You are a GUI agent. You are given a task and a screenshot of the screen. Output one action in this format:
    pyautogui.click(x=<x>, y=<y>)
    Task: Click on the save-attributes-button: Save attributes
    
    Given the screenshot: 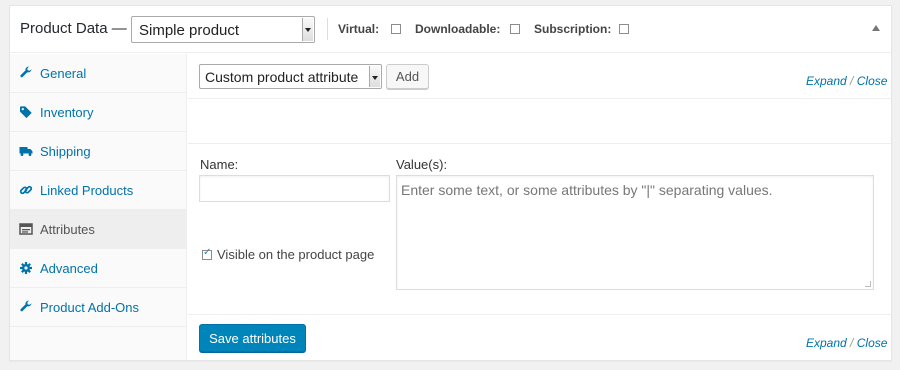 What is the action you would take?
    pyautogui.click(x=252, y=338)
    